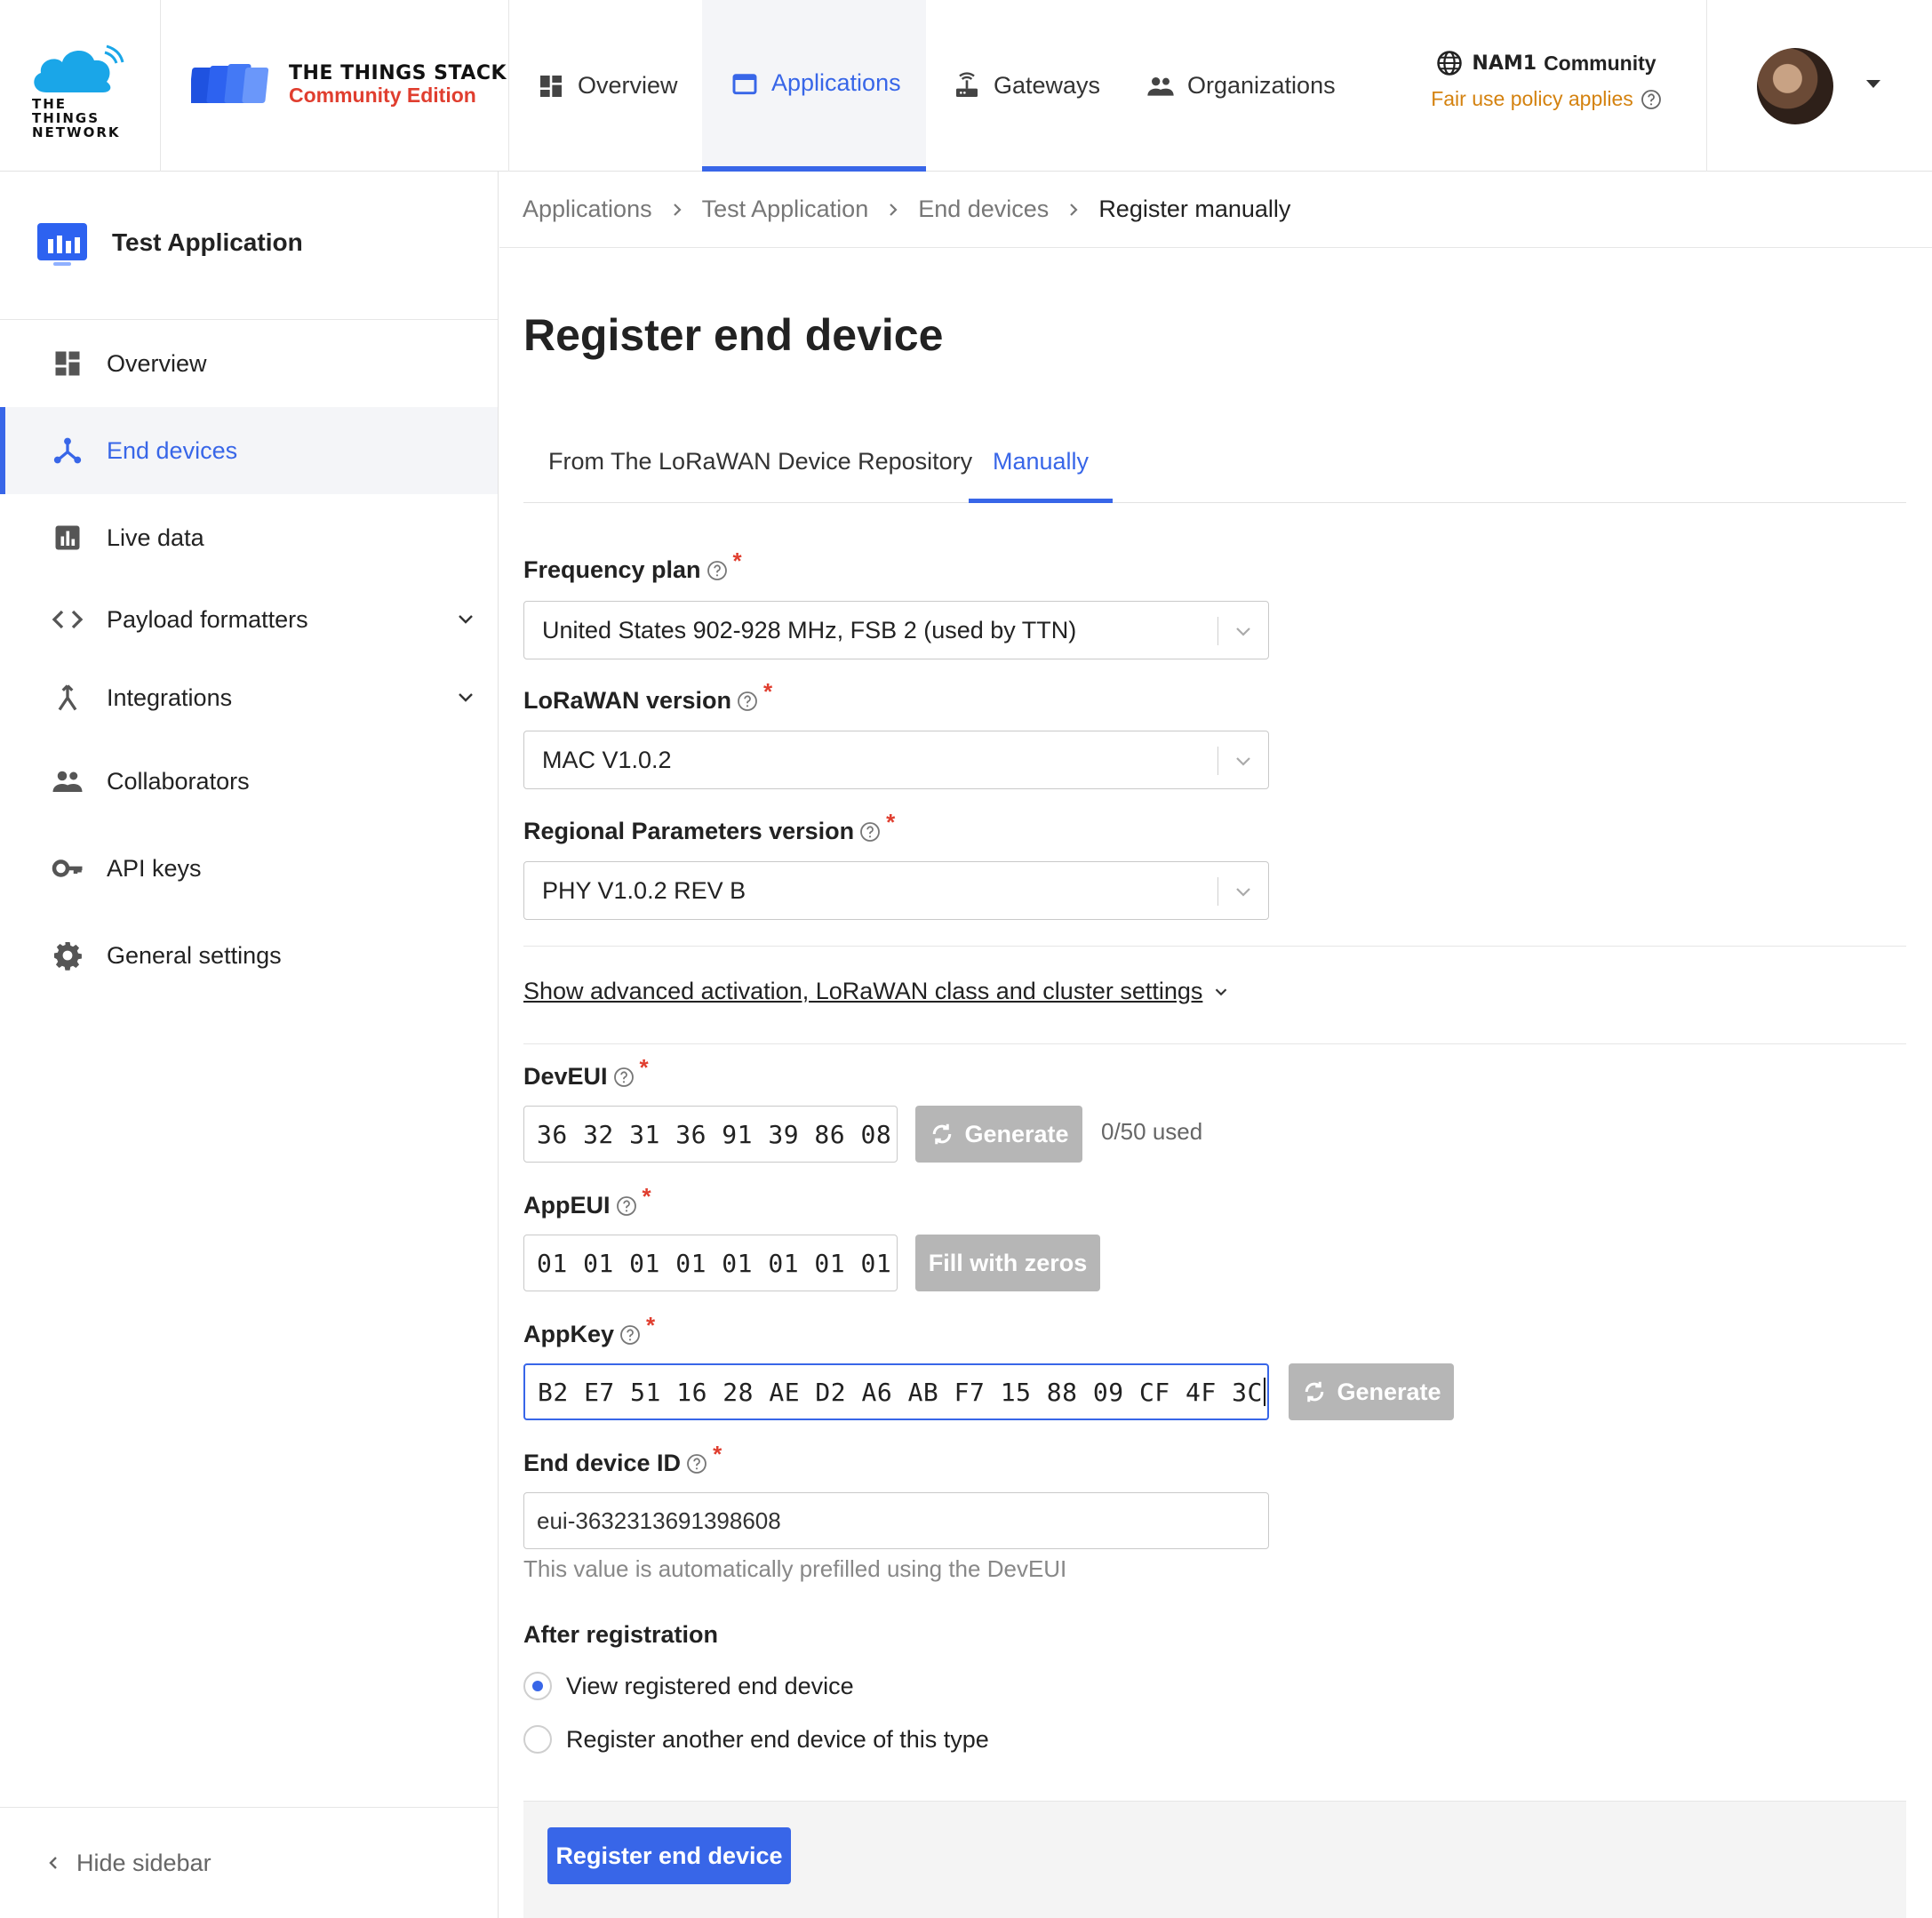  What do you see at coordinates (1546, 99) in the screenshot?
I see `fair-use-link: Fair use policy applies` at bounding box center [1546, 99].